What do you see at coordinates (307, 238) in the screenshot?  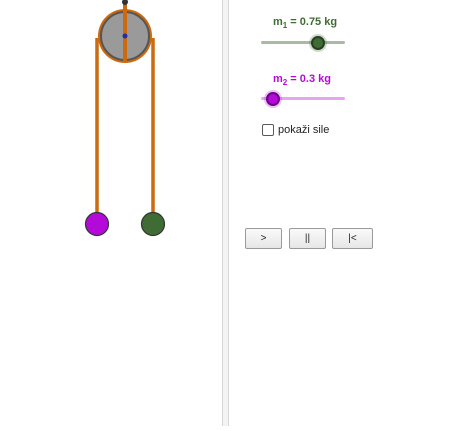 I see `pause-button: ||` at bounding box center [307, 238].